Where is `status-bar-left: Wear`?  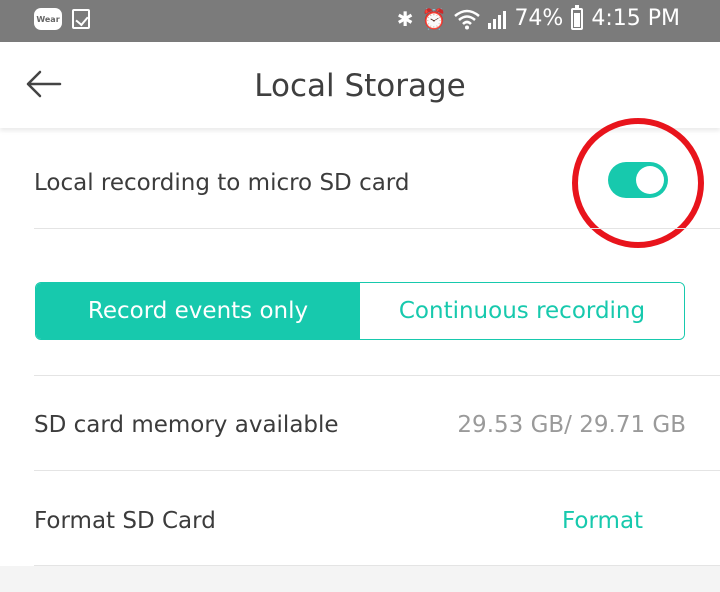 status-bar-left: Wear is located at coordinates (62, 19).